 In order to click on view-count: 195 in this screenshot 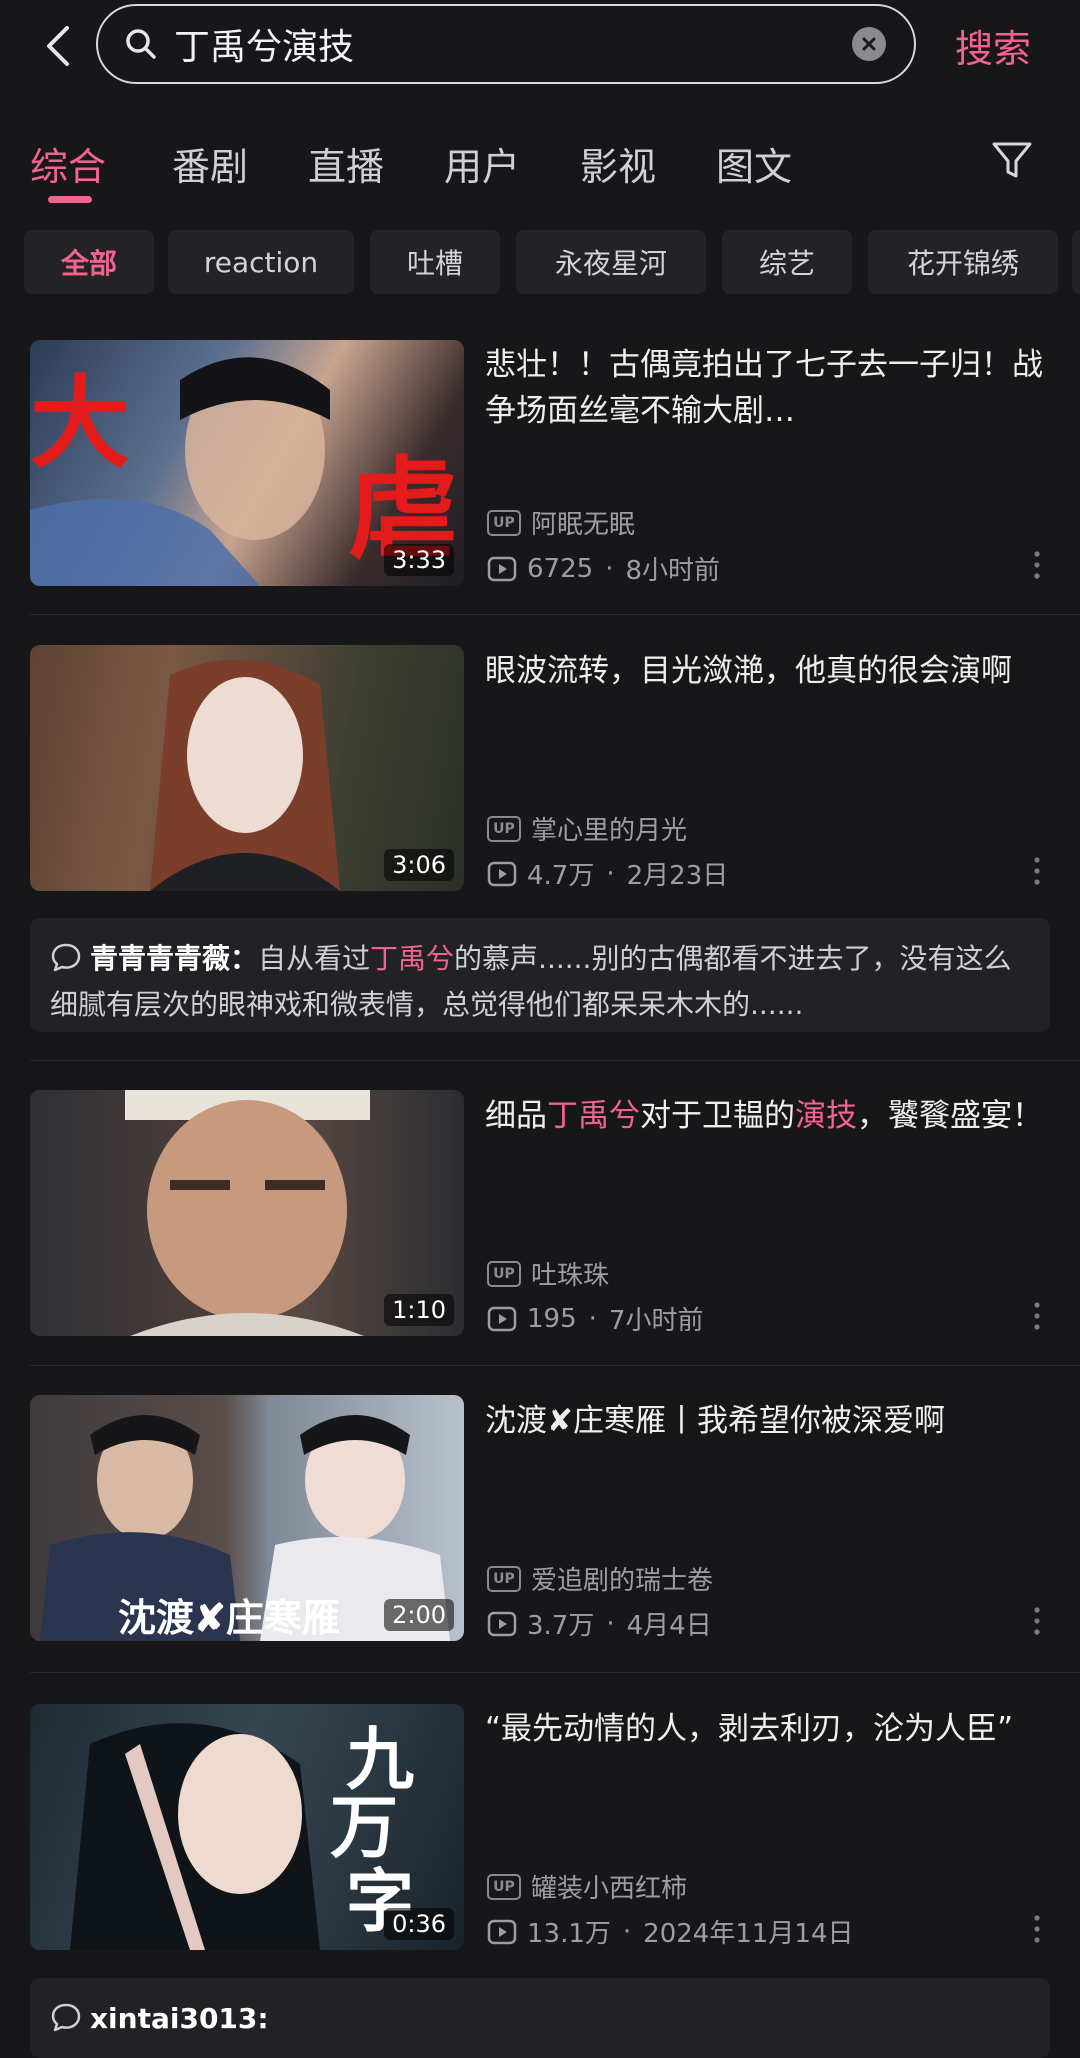, I will do `click(552, 1318)`.